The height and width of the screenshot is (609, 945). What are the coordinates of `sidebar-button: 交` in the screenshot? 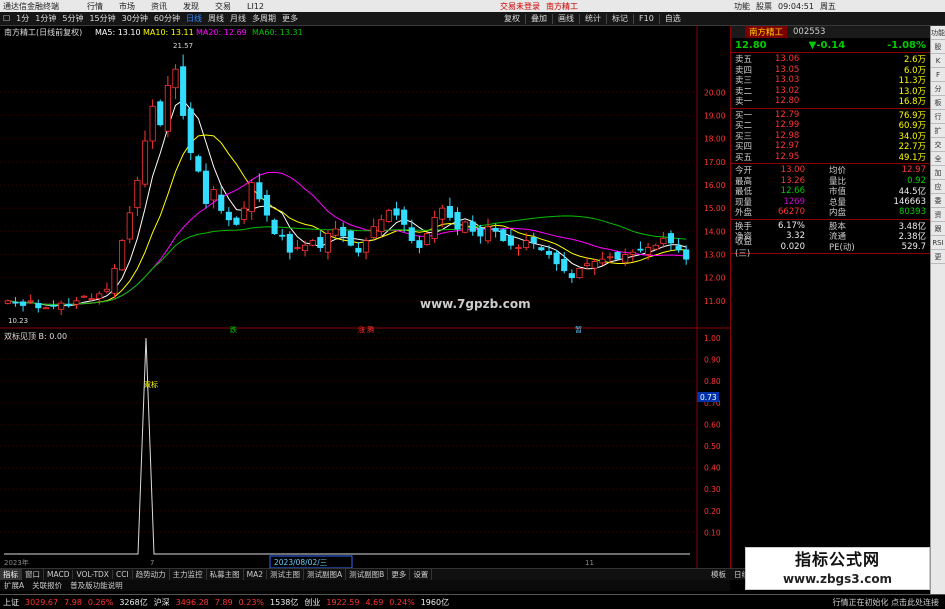 It's located at (938, 145).